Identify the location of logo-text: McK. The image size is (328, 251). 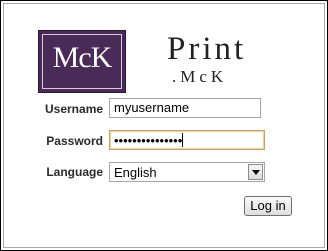
(82, 57).